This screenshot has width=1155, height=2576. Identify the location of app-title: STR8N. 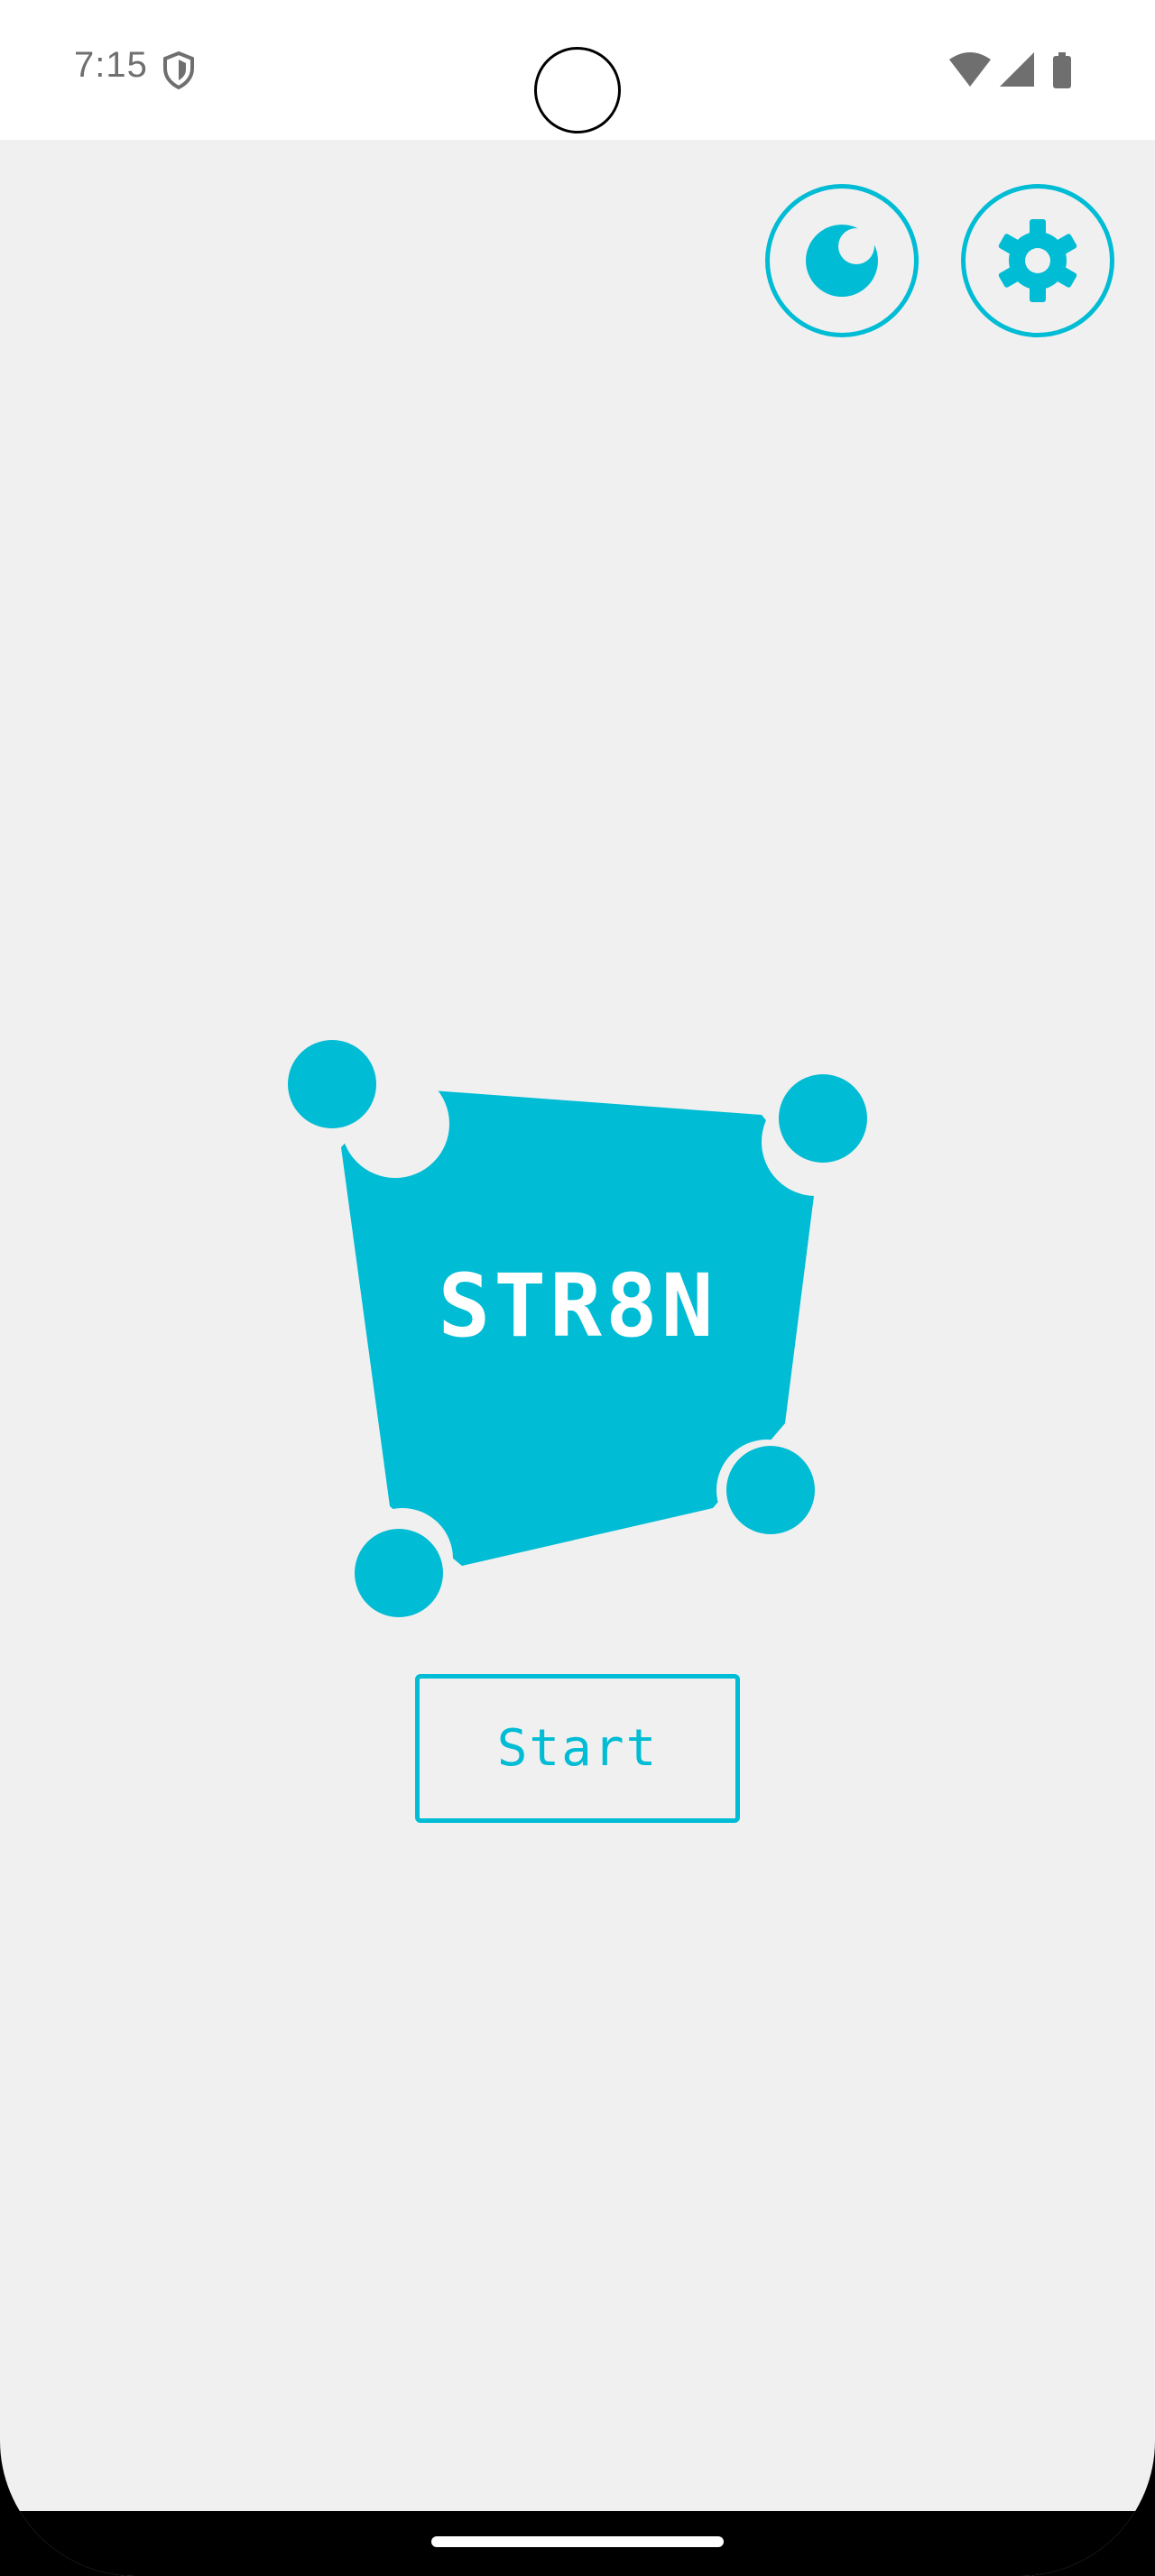
(577, 1306).